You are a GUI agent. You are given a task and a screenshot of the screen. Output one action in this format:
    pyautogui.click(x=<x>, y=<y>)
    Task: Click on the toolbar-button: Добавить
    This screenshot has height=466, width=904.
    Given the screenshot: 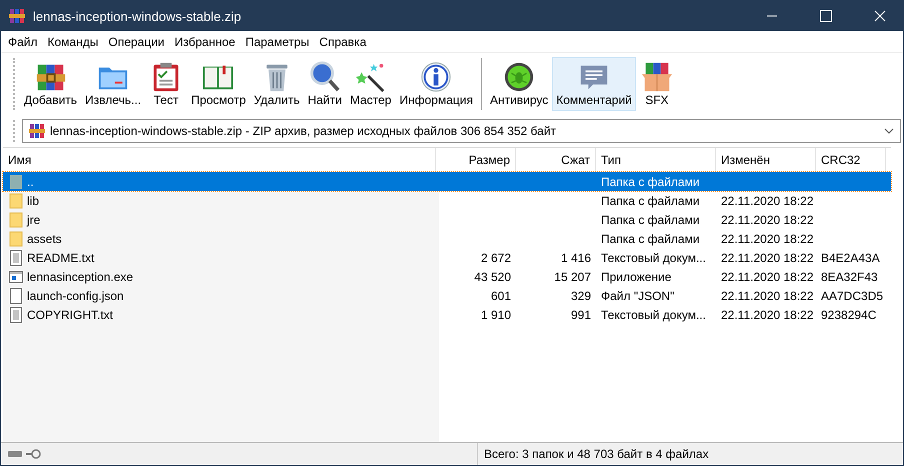 What is the action you would take?
    pyautogui.click(x=51, y=84)
    